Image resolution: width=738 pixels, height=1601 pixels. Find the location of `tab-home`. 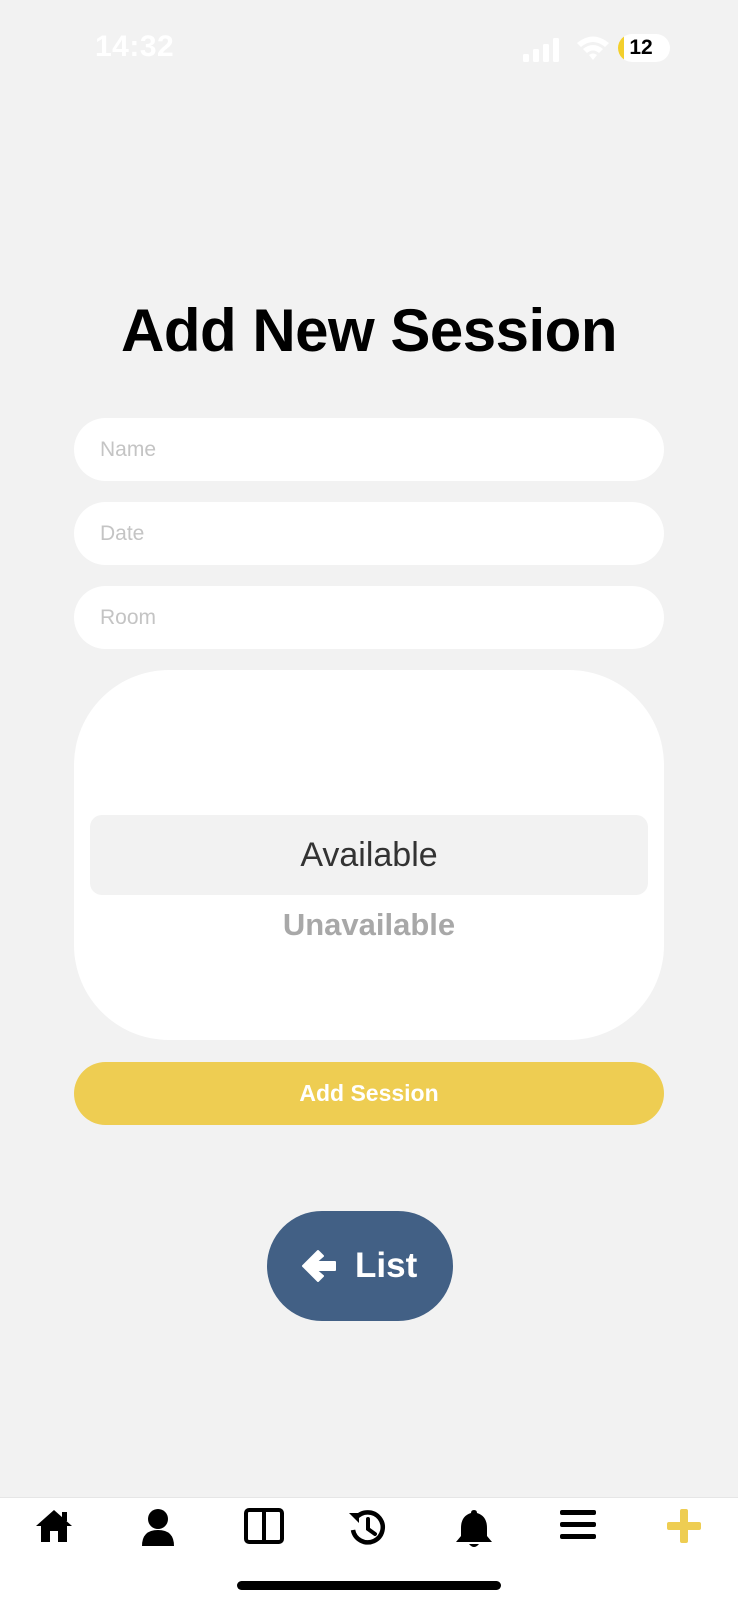

tab-home is located at coordinates (54, 1533).